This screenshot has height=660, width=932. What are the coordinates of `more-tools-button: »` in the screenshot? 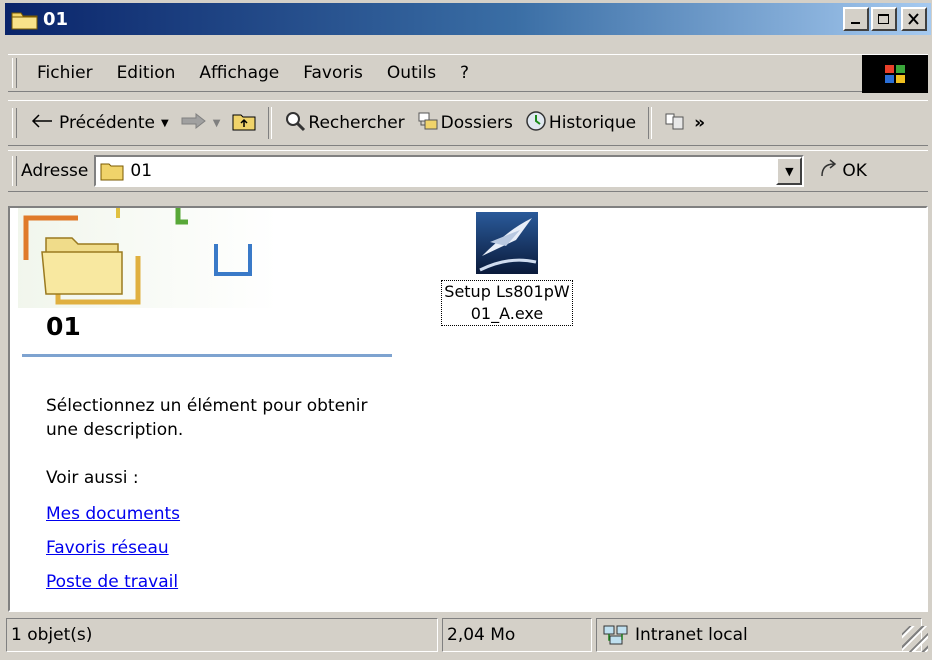 It's located at (699, 123).